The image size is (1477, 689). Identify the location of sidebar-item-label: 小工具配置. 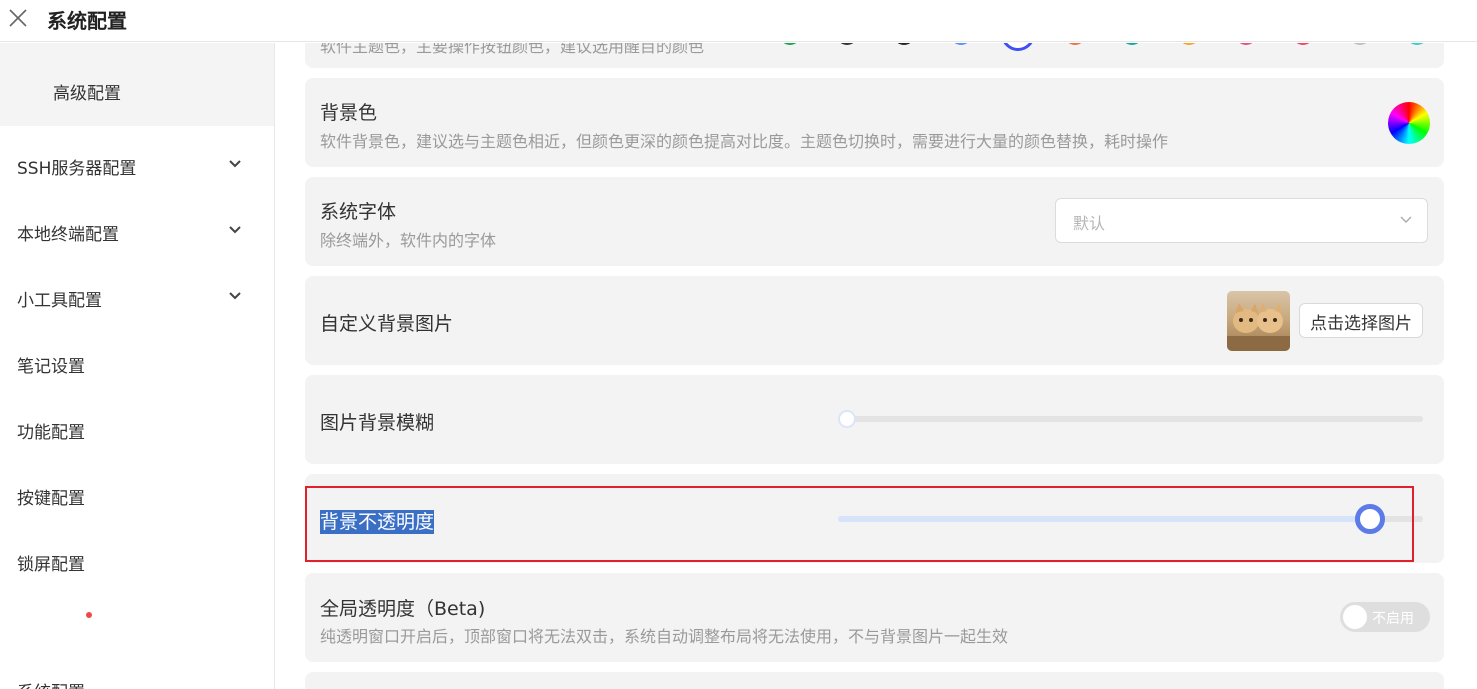
(59, 301).